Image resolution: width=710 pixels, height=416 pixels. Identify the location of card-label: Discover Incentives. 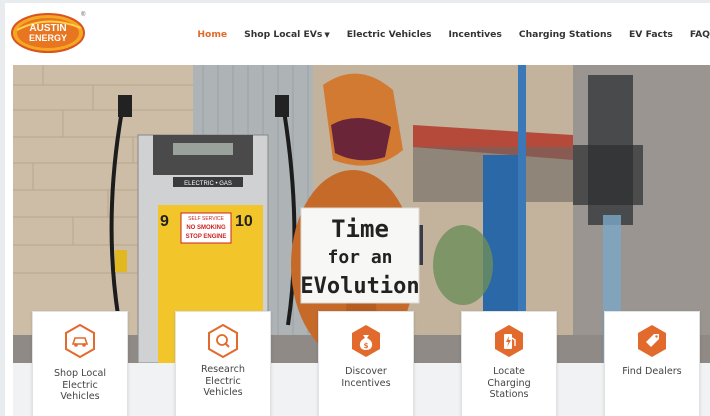
(366, 377).